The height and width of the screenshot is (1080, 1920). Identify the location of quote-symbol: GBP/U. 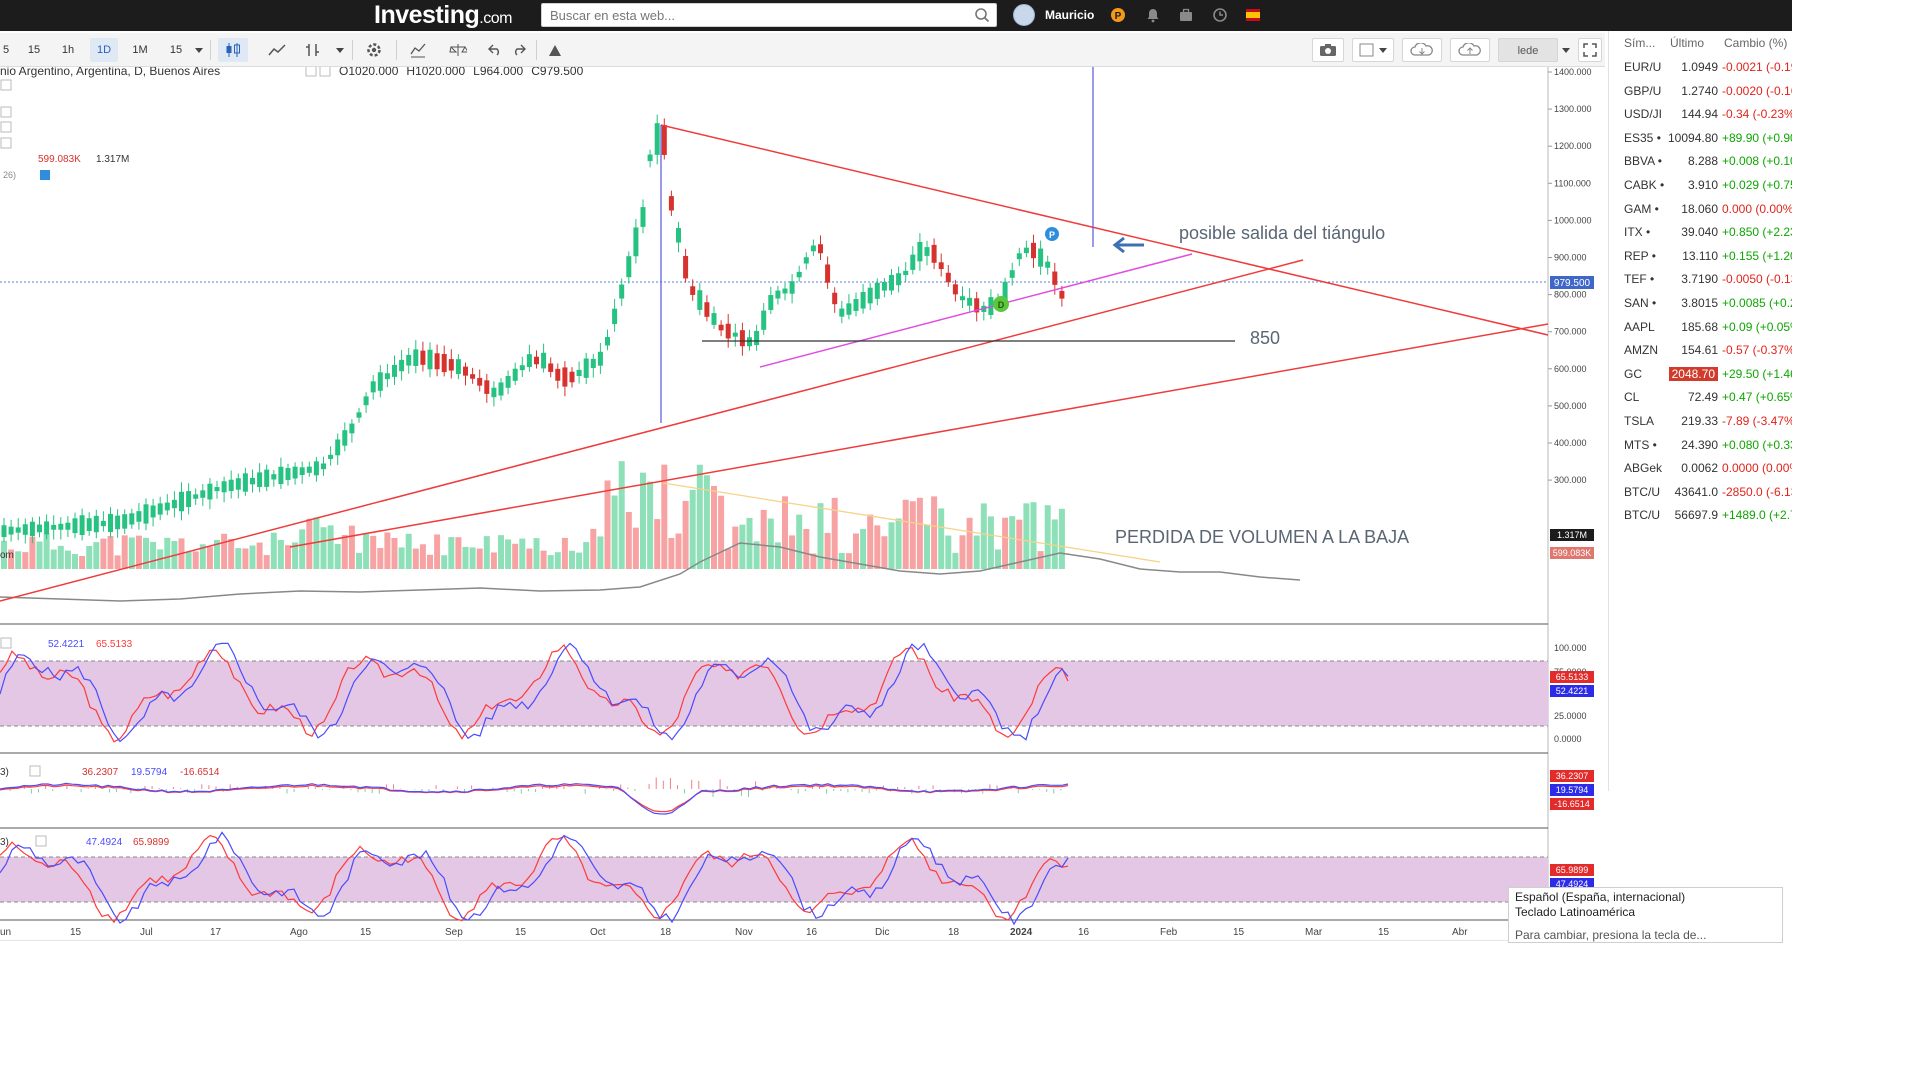
(1645, 91).